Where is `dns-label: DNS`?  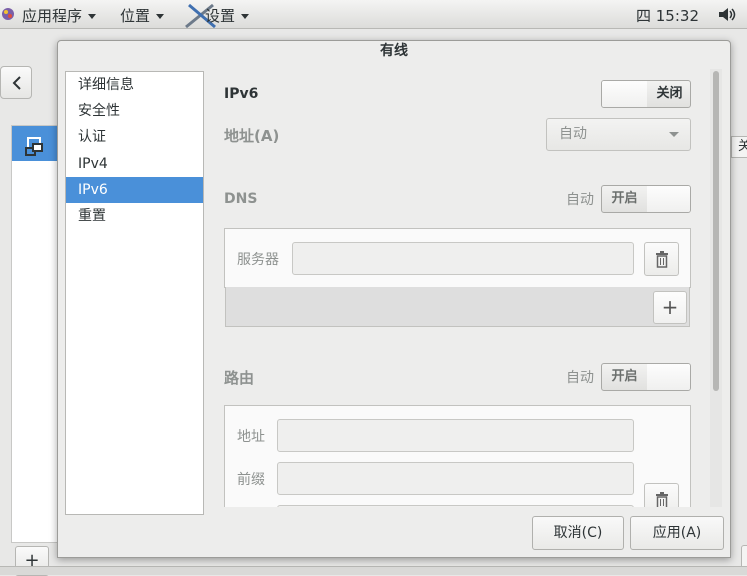
dns-label: DNS is located at coordinates (241, 199).